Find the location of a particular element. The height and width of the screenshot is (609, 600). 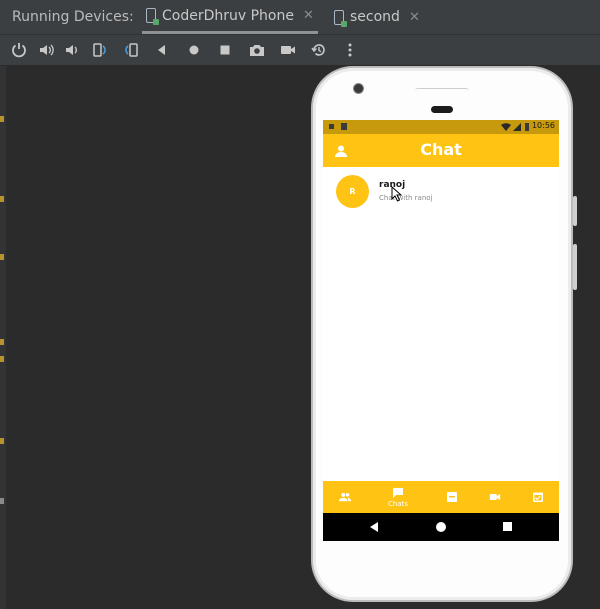

chat-last-message: Chat with ranoj is located at coordinates (406, 198).